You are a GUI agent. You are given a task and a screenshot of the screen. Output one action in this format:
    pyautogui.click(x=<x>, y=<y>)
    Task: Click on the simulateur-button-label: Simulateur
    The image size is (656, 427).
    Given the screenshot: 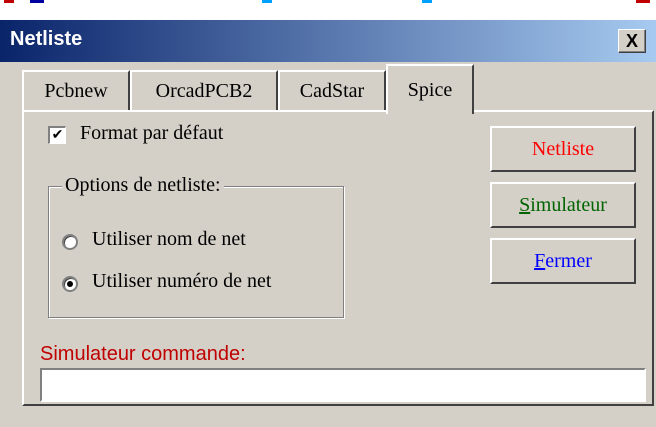 What is the action you would take?
    pyautogui.click(x=563, y=204)
    